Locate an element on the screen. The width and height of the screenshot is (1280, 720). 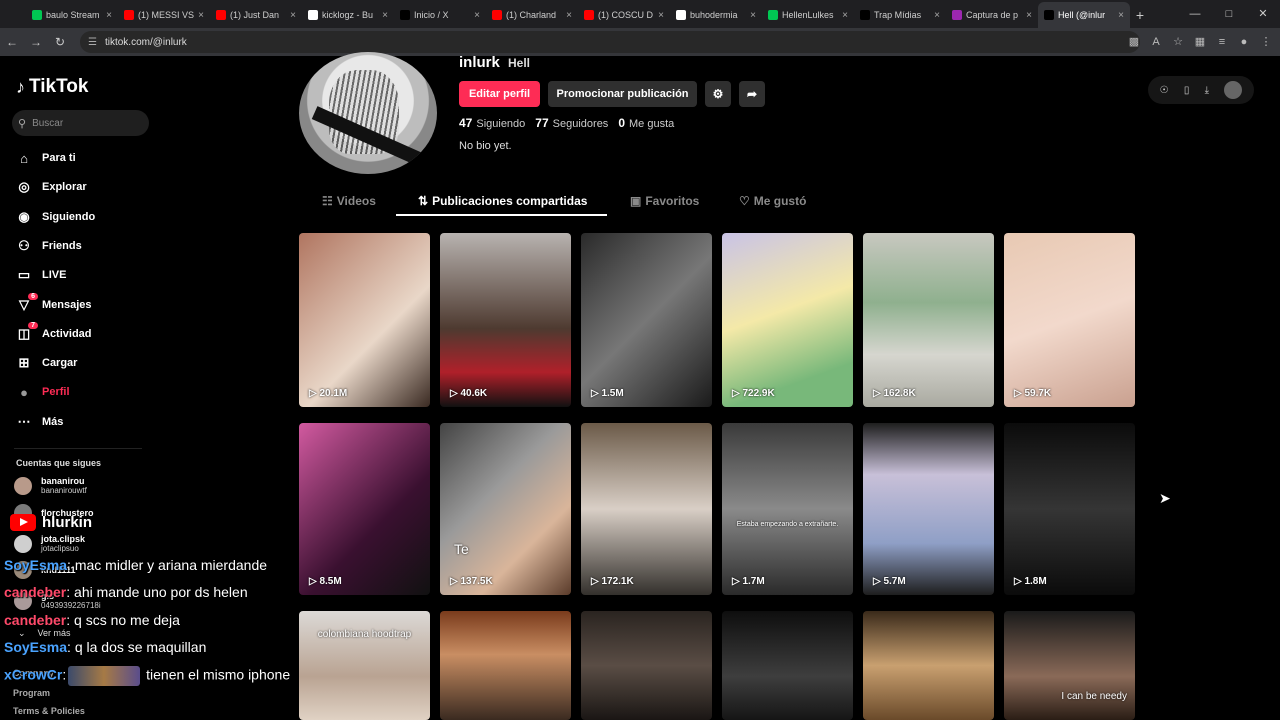
sidebar-item-following: ◉ Siguiendo is located at coordinates (54, 217).